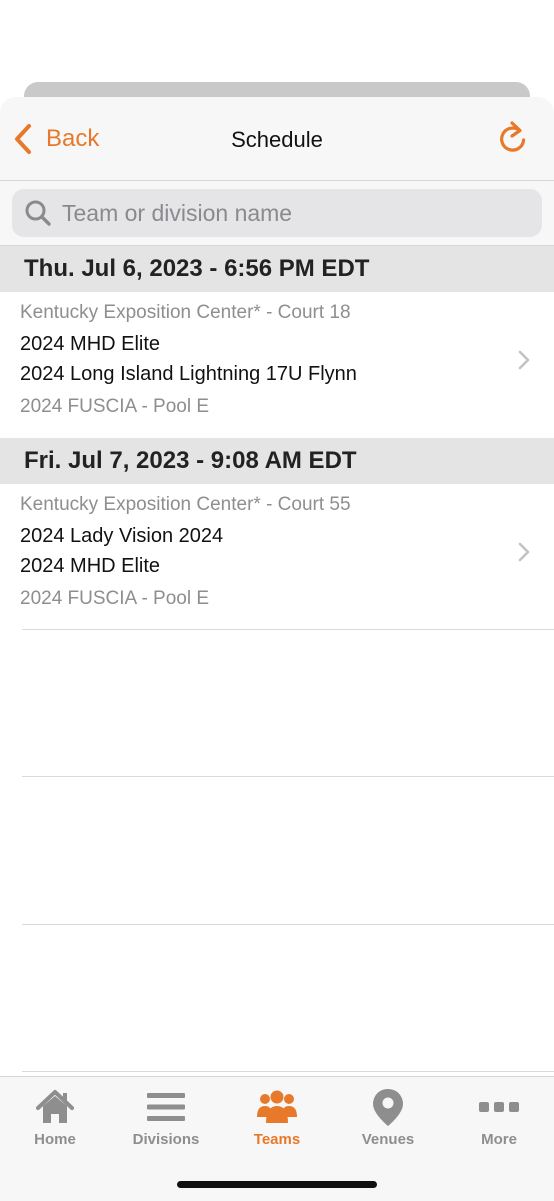 The height and width of the screenshot is (1201, 554). I want to click on chevron-left-icon, so click(23, 139).